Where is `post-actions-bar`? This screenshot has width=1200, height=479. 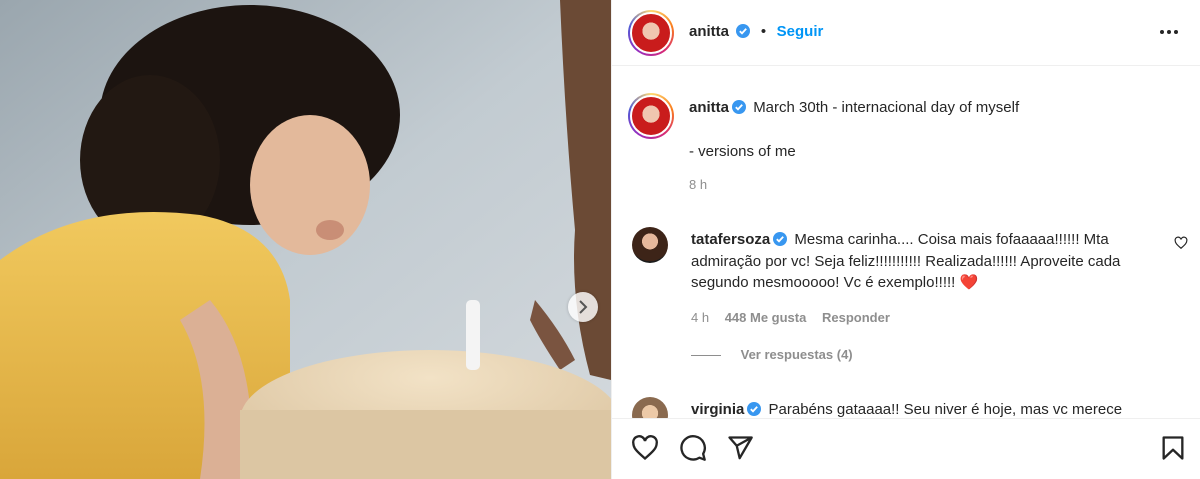 post-actions-bar is located at coordinates (906, 448).